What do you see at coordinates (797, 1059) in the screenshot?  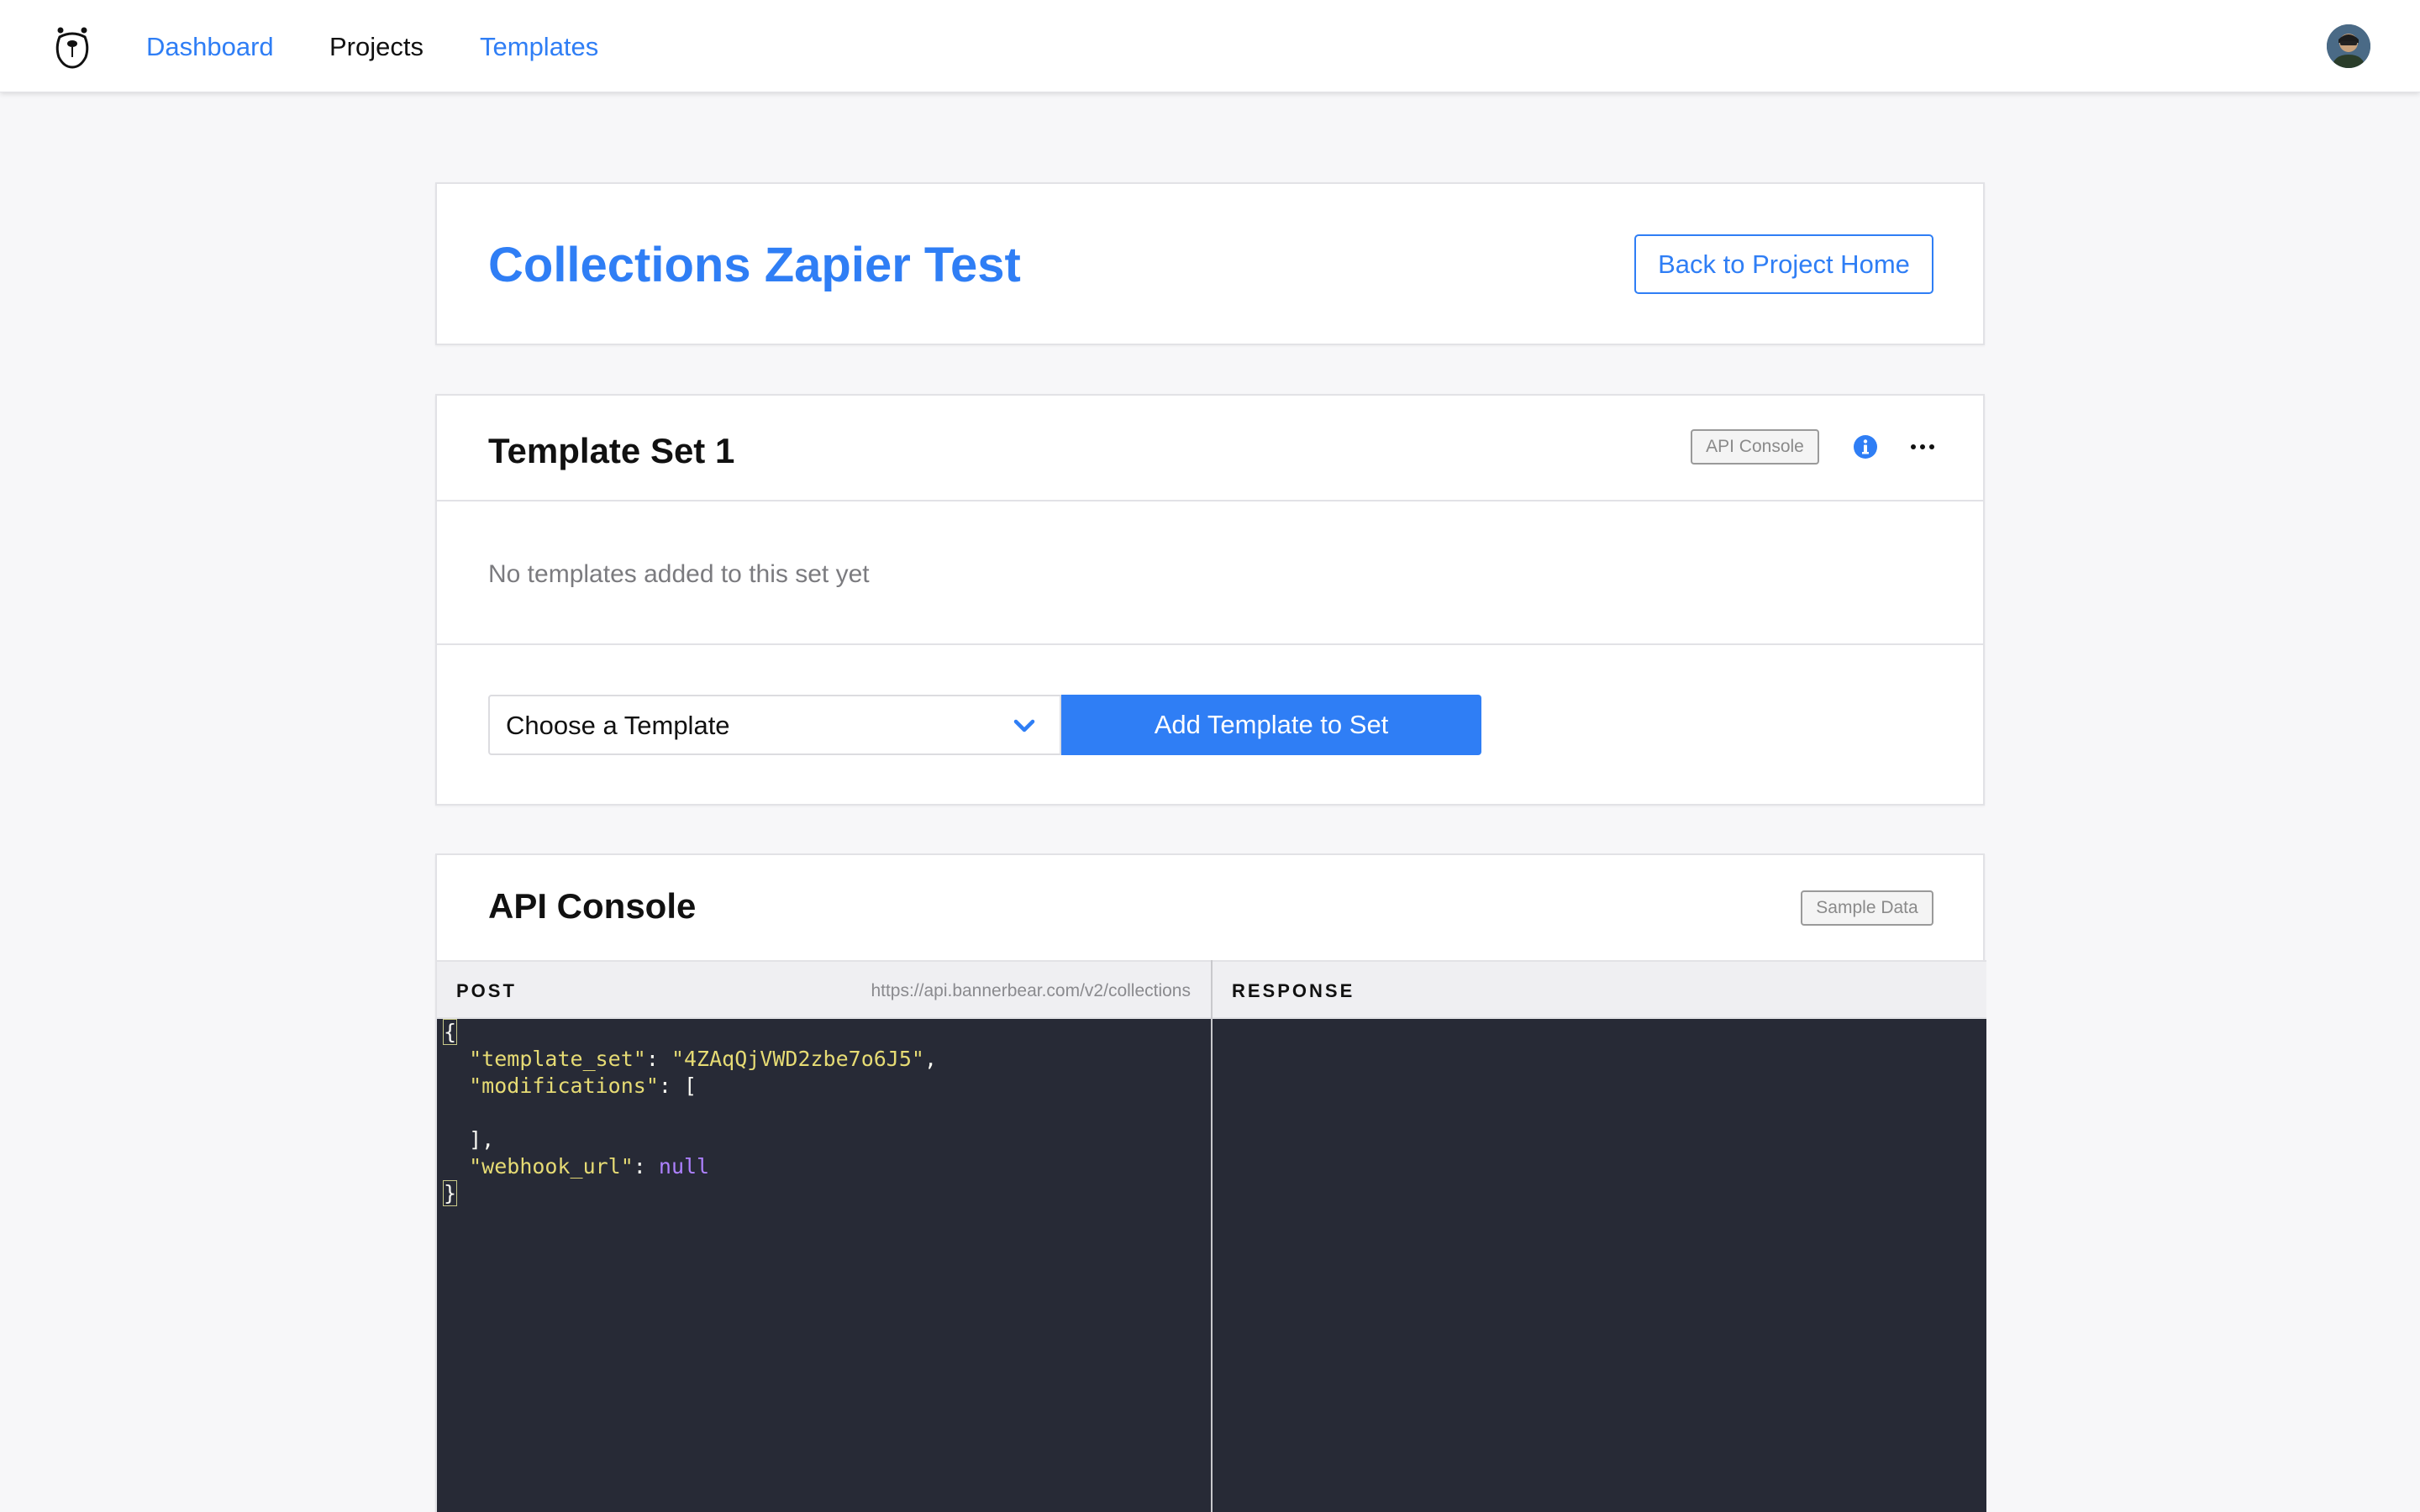 I see `code-value-template-set: "4ZAqQjVWD2zbe7o6J5"` at bounding box center [797, 1059].